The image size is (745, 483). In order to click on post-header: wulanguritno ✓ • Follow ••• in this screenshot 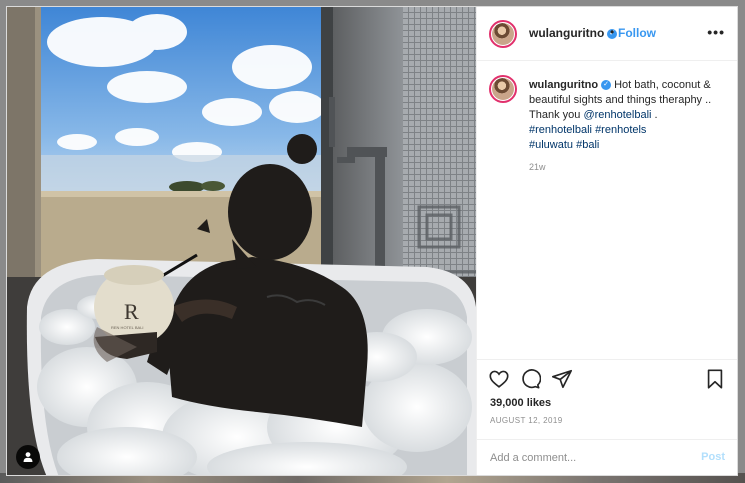, I will do `click(607, 34)`.